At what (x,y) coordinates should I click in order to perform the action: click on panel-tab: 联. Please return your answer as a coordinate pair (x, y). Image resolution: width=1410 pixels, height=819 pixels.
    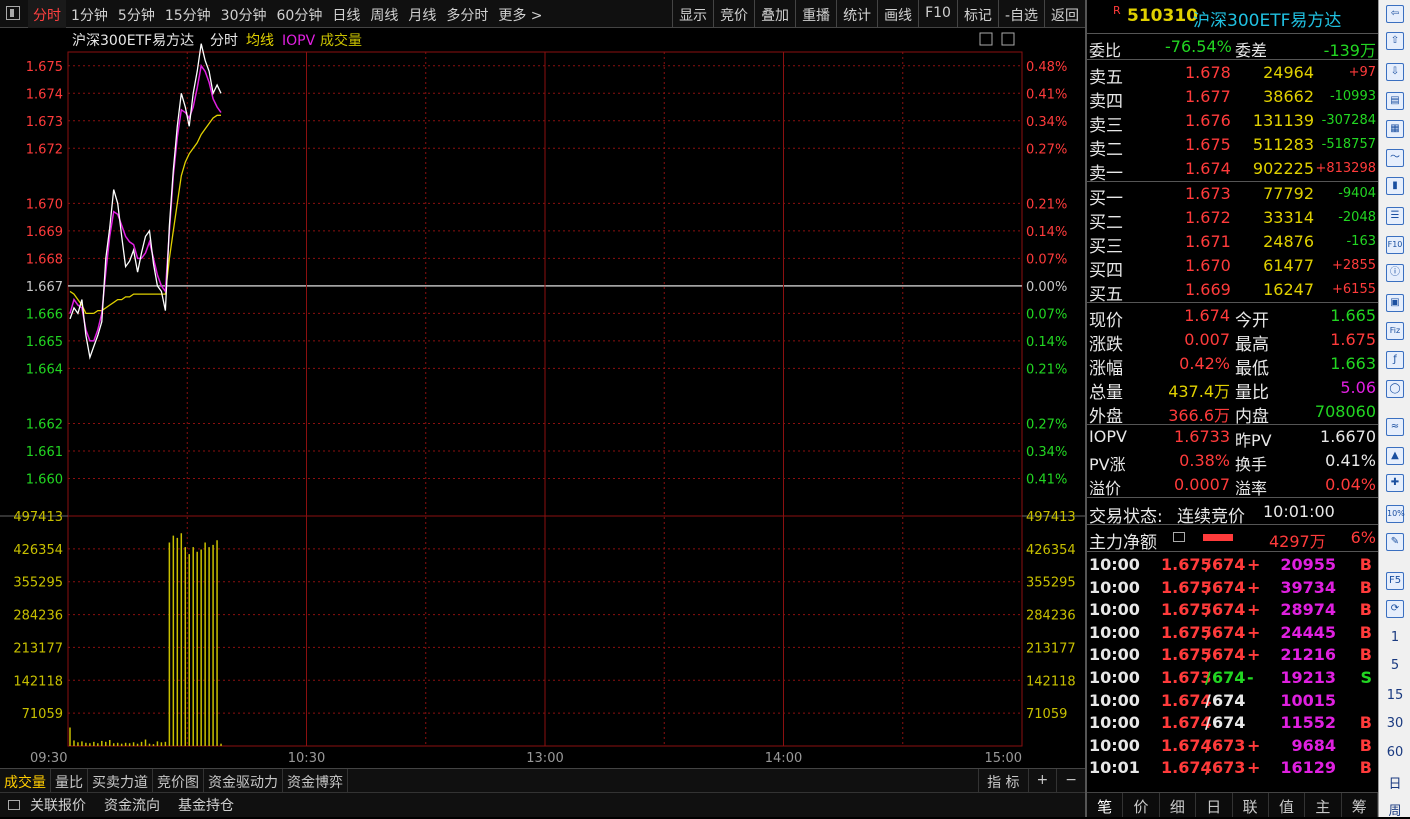
    Looking at the image, I should click on (1251, 805).